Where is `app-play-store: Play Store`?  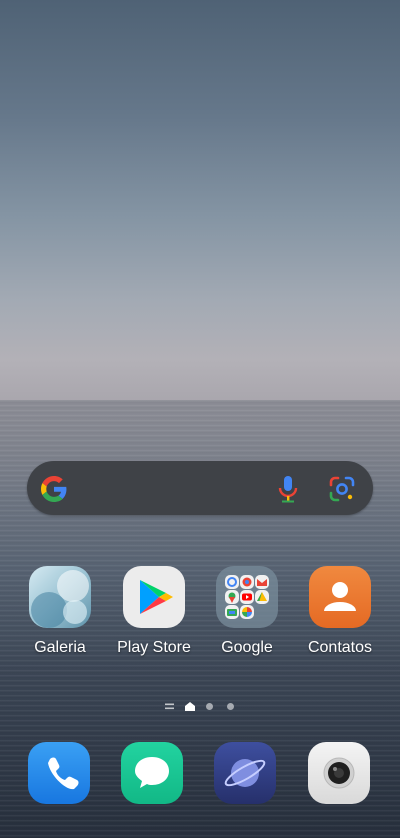
app-play-store: Play Store is located at coordinates (154, 611).